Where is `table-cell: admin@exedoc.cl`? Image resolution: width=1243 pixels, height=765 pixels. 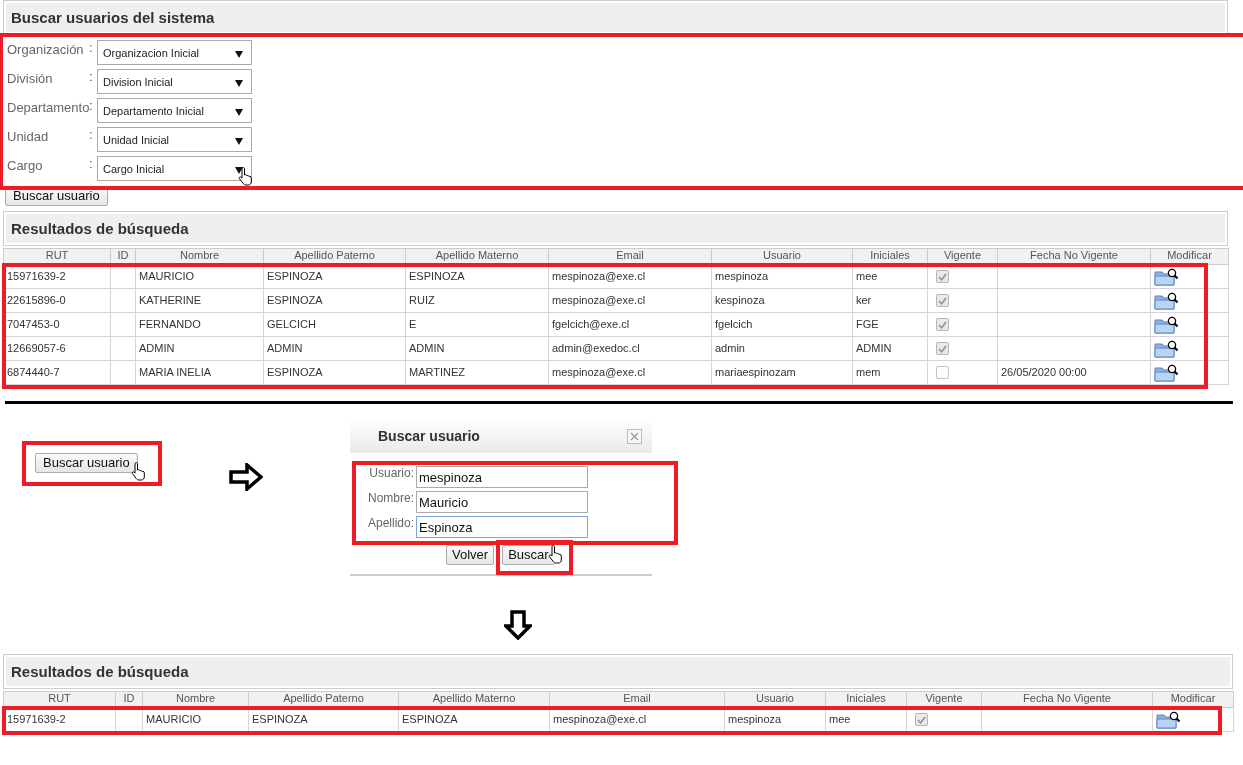 table-cell: admin@exedoc.cl is located at coordinates (596, 348).